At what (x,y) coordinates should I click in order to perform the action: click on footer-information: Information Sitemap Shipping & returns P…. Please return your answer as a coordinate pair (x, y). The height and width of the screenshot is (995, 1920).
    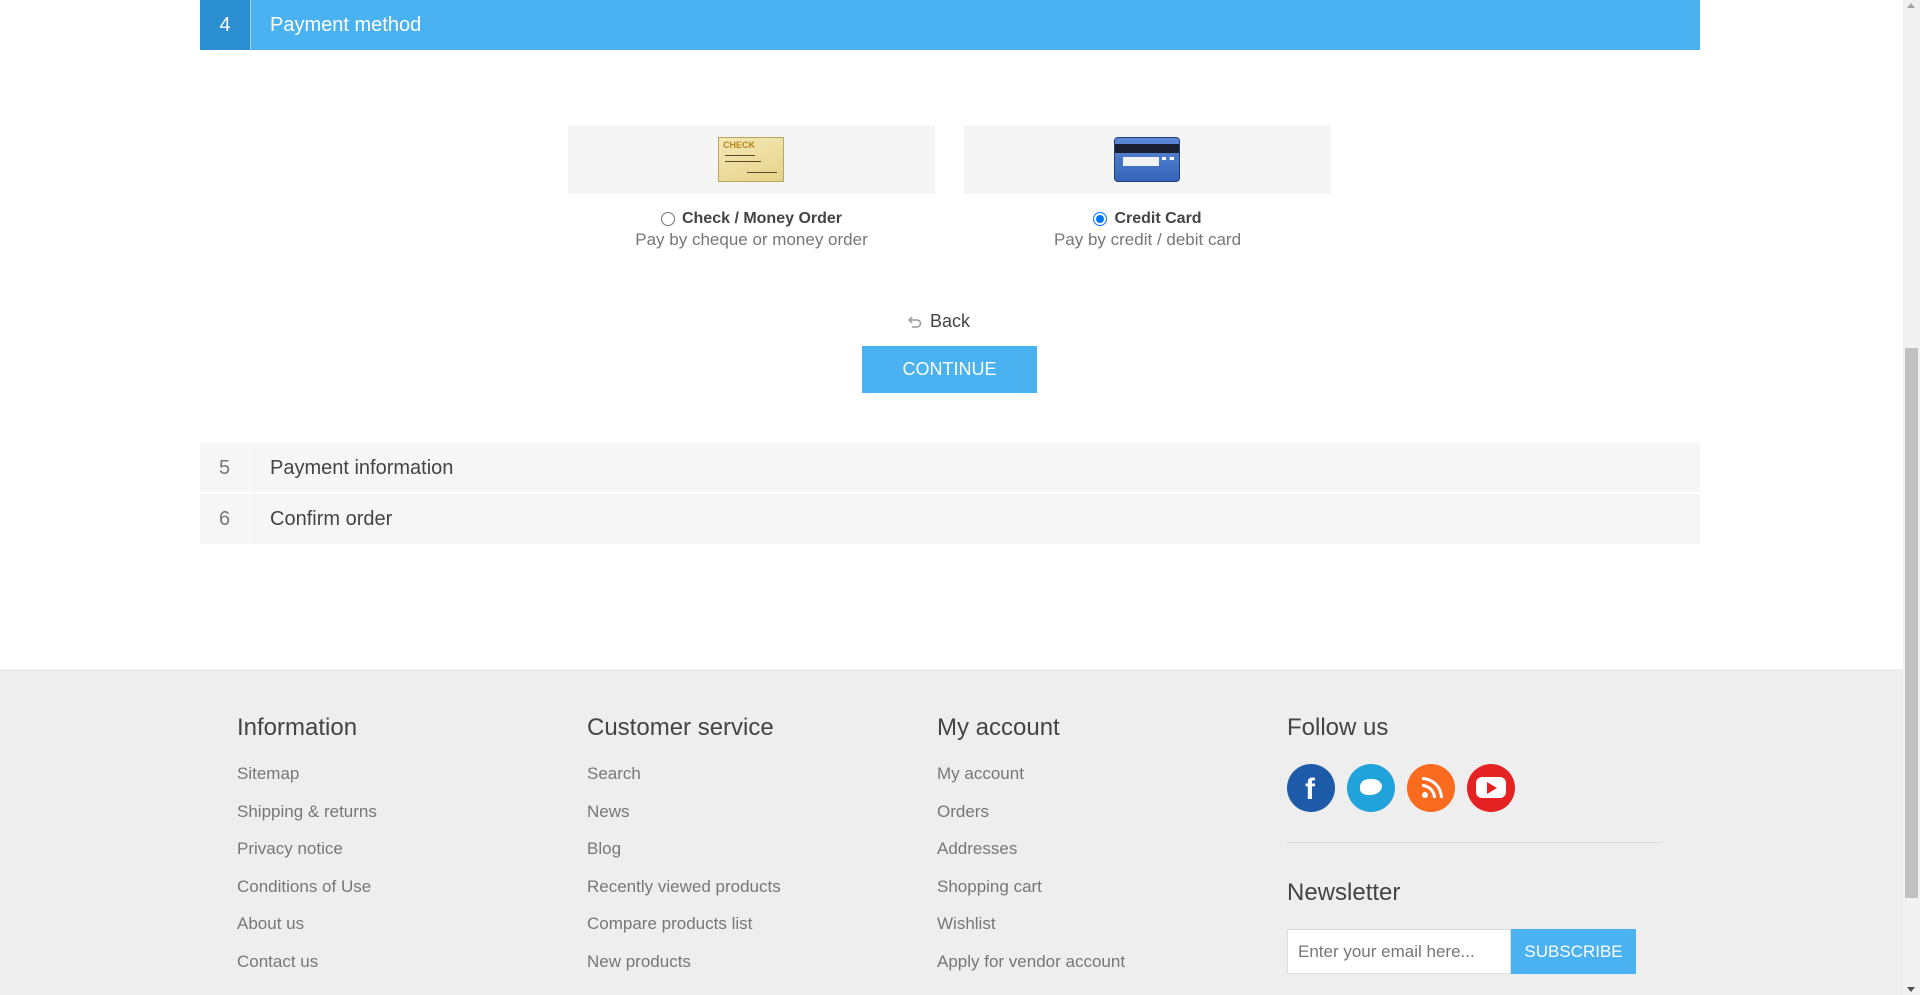
    Looking at the image, I should click on (307, 851).